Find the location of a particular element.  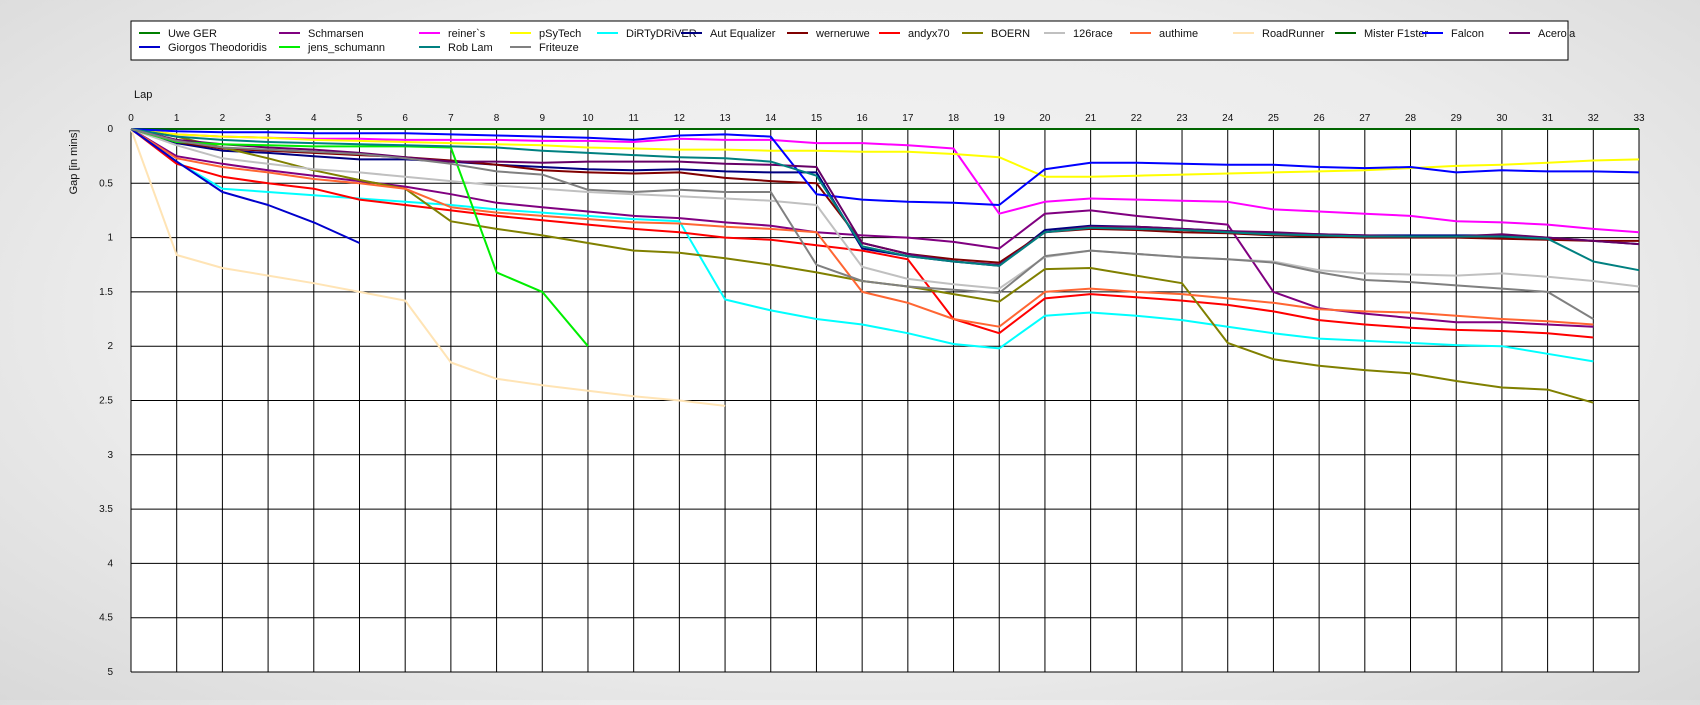

x-tick-label: 28 is located at coordinates (1411, 118).